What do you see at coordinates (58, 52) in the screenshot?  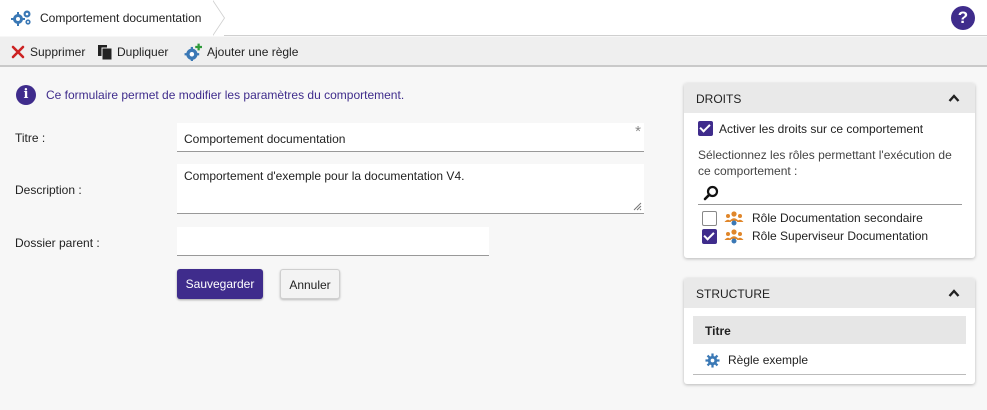 I see `delete-label: Supprimer` at bounding box center [58, 52].